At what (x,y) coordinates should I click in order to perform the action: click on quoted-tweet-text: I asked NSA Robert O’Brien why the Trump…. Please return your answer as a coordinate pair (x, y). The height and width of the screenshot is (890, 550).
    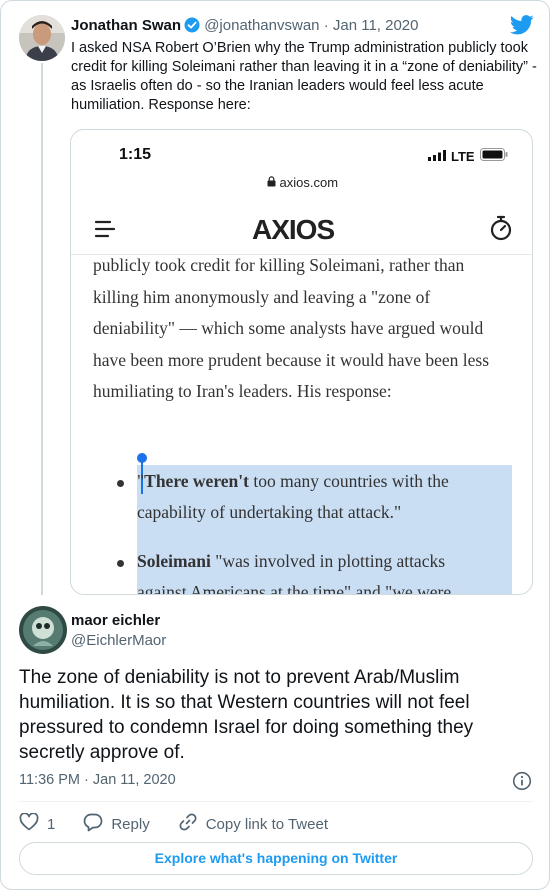
    Looking at the image, I should click on (304, 76).